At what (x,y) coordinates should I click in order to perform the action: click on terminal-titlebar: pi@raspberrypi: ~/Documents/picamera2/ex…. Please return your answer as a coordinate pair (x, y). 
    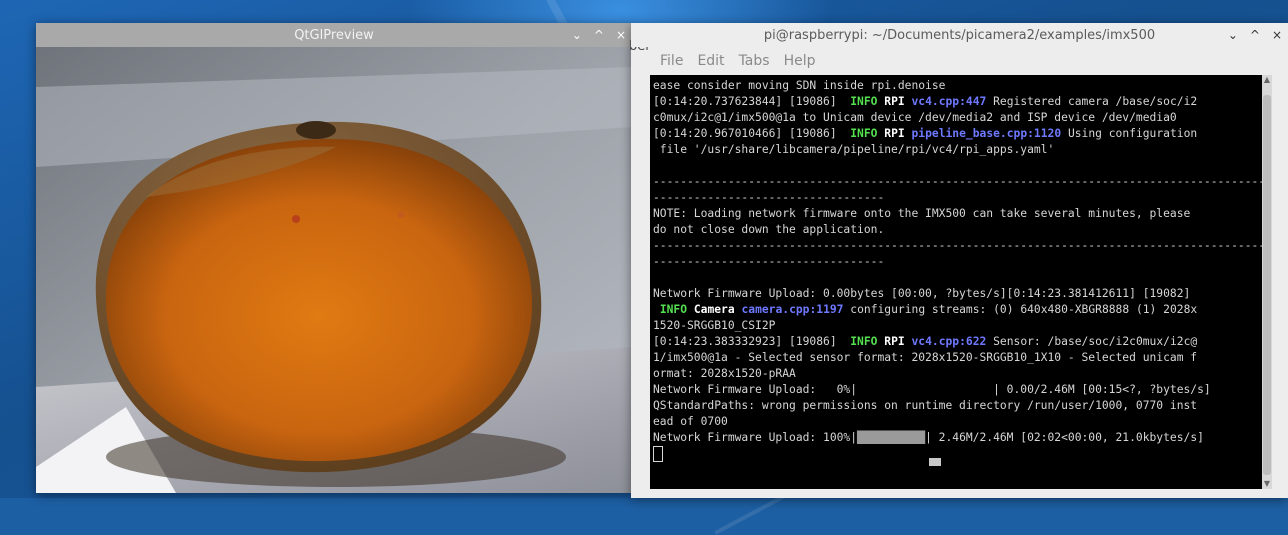
    Looking at the image, I should click on (959, 35).